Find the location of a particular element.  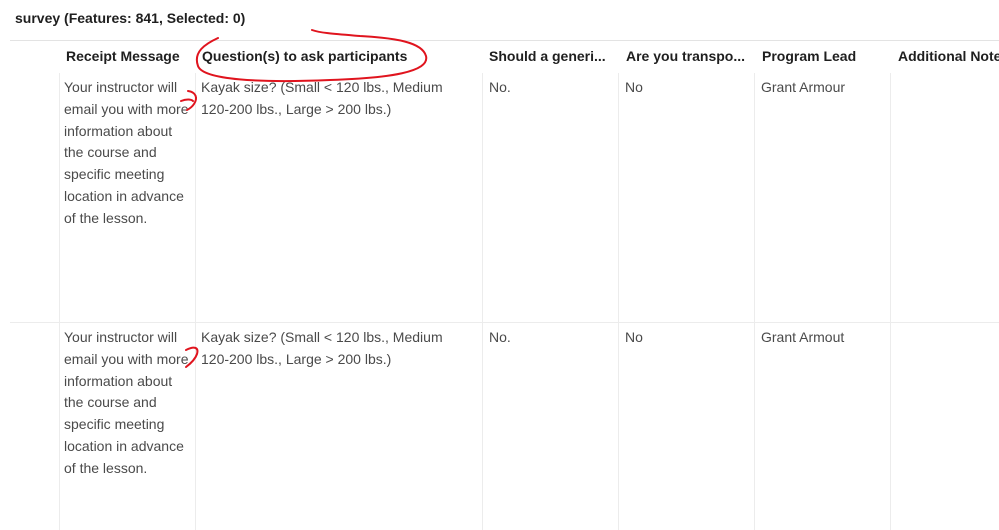

cell-program-lead: Grant Armout is located at coordinates (823, 338).